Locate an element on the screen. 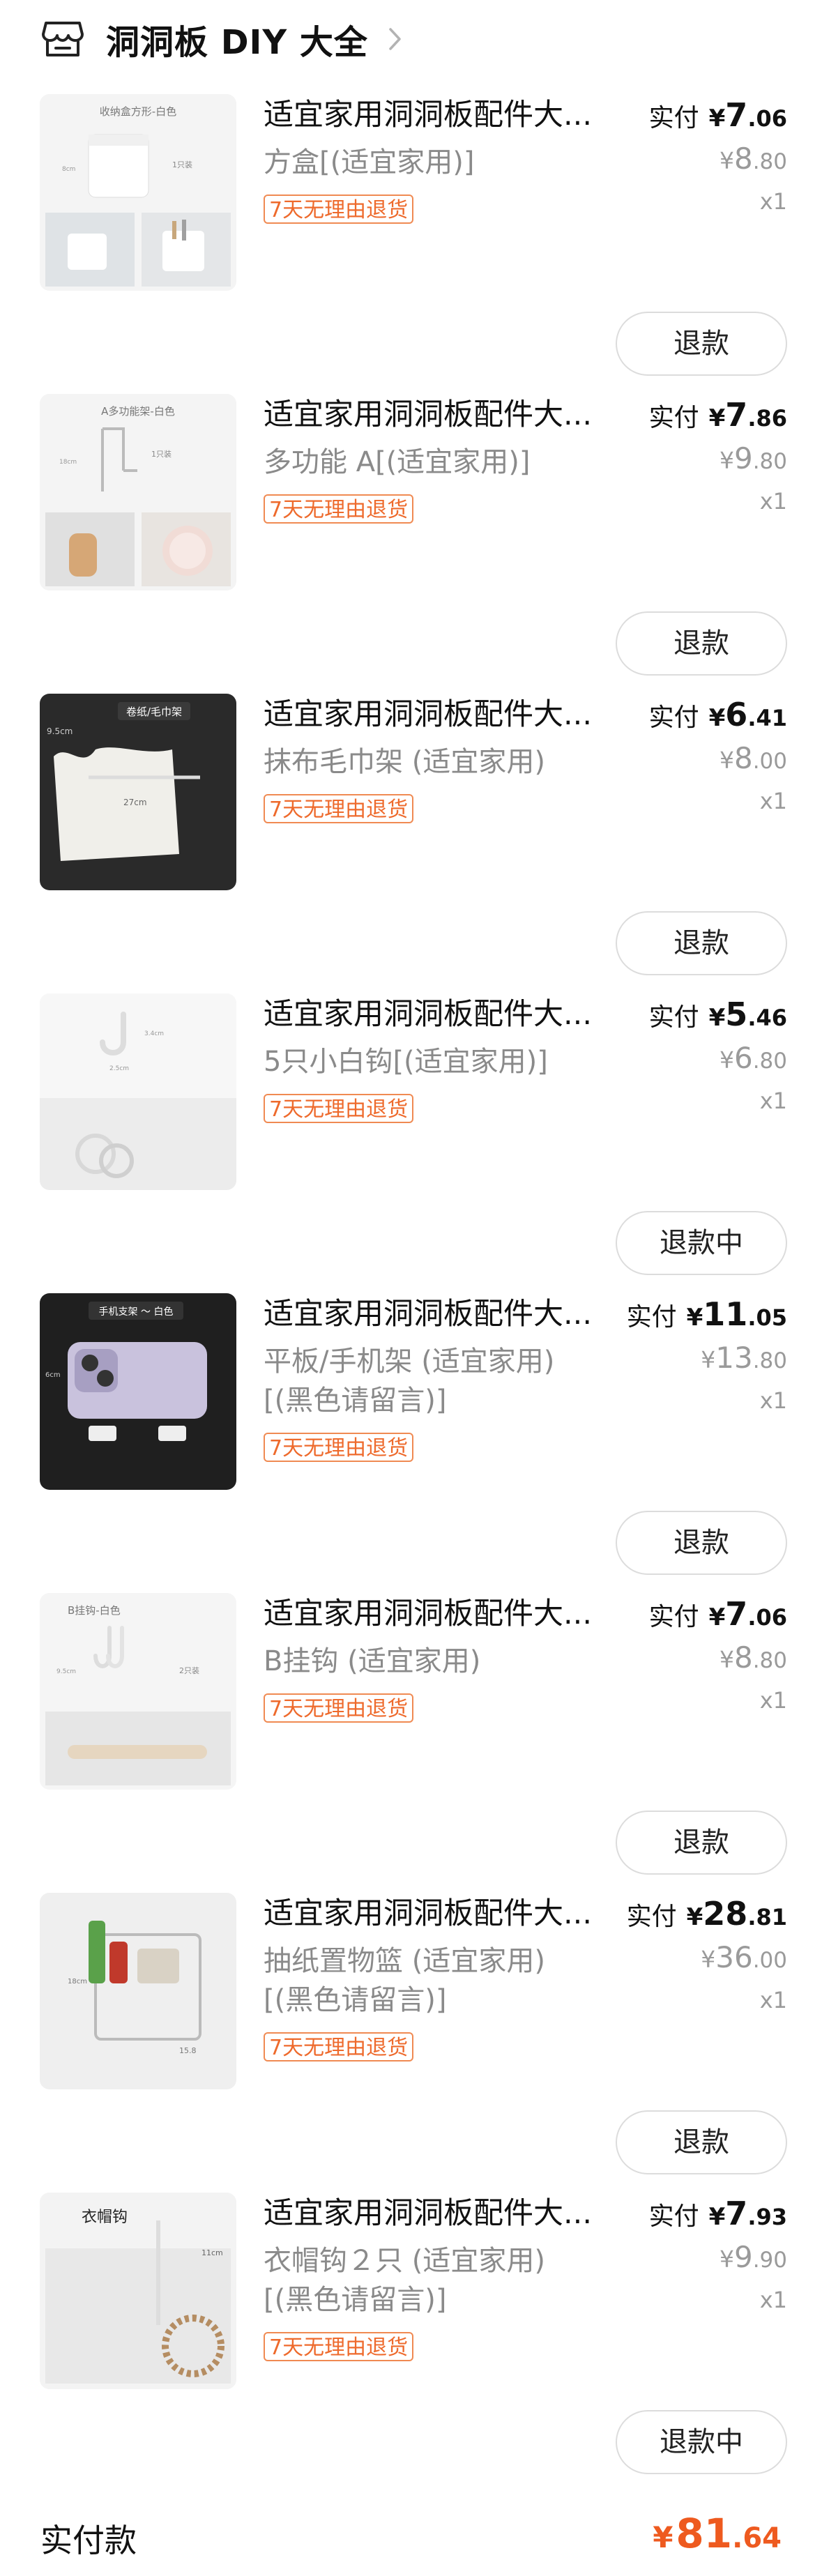 This screenshot has width=822, height=2576. product-spec: 衣帽钩２只 (适宜家用) [(黑色请留言)] is located at coordinates (404, 2280).